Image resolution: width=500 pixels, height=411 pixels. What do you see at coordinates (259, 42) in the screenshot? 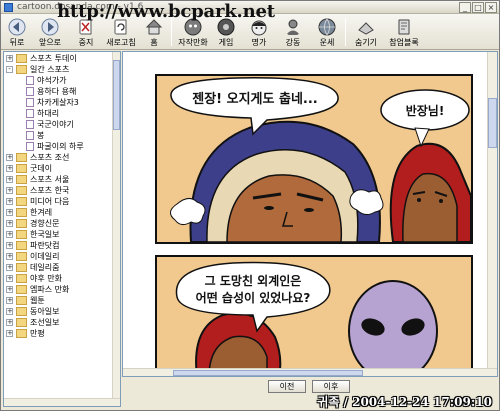
I see `myeongga-label: 명가` at bounding box center [259, 42].